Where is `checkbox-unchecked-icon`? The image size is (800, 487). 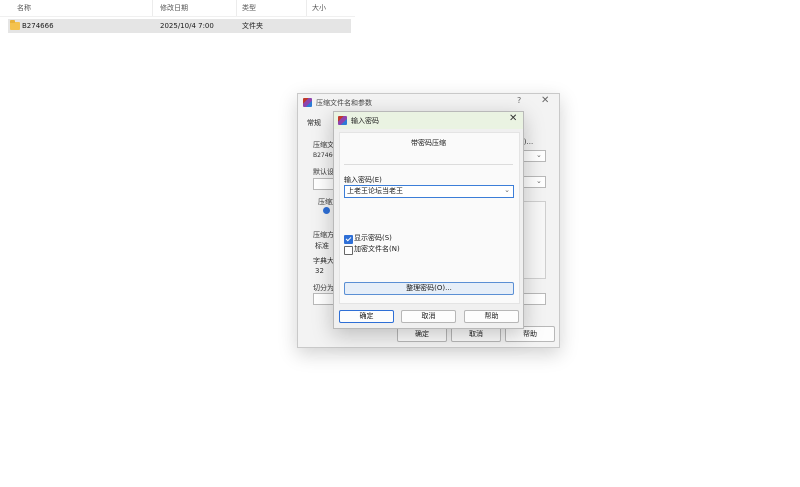
checkbox-unchecked-icon is located at coordinates (348, 250).